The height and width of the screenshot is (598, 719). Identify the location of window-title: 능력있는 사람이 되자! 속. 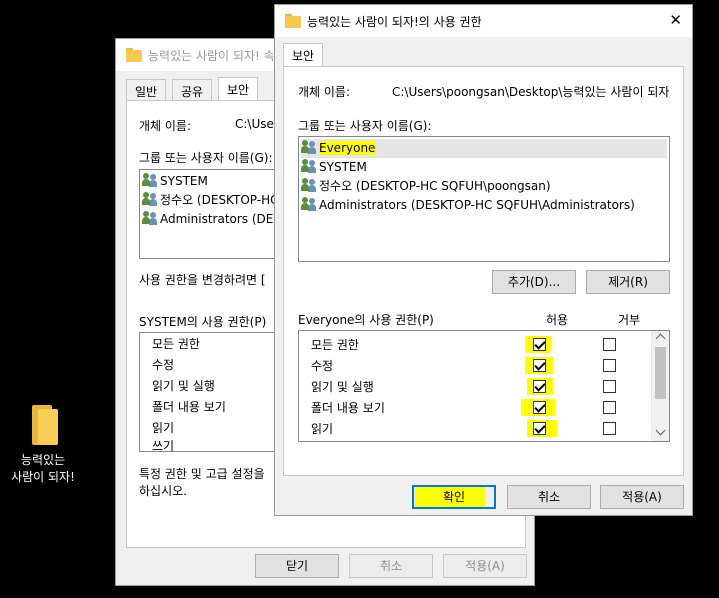
(211, 56).